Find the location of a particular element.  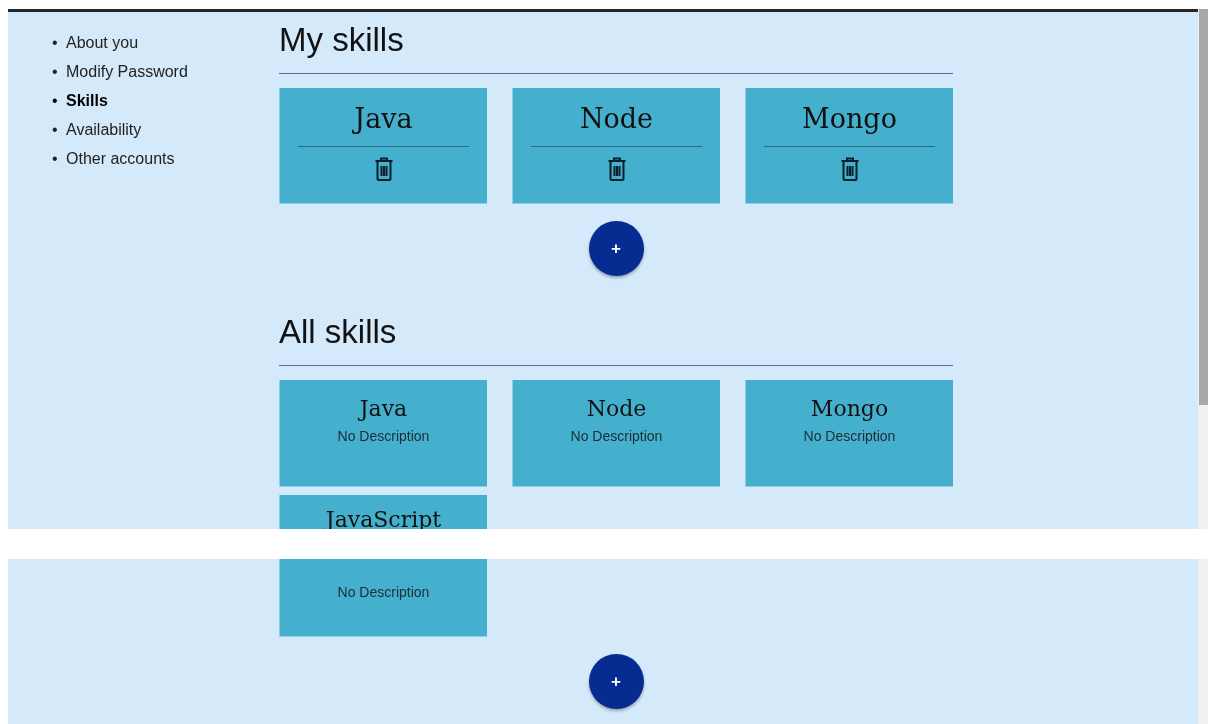

sidebar-link: About you is located at coordinates (102, 42).